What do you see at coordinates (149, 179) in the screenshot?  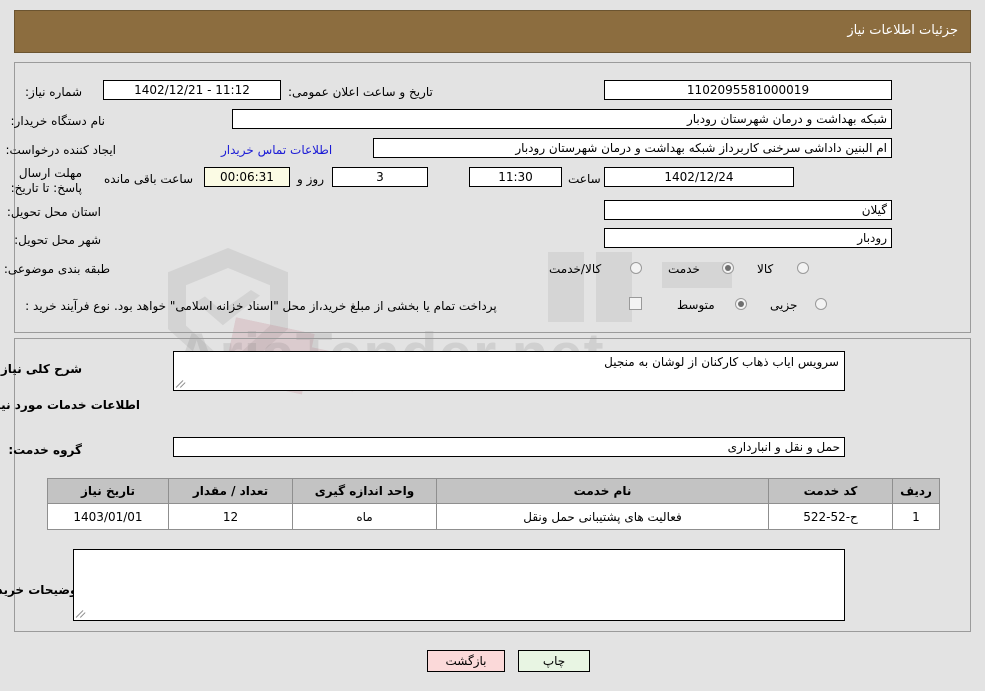 I see `remaining-hours-label: ساعت باقی مانده` at bounding box center [149, 179].